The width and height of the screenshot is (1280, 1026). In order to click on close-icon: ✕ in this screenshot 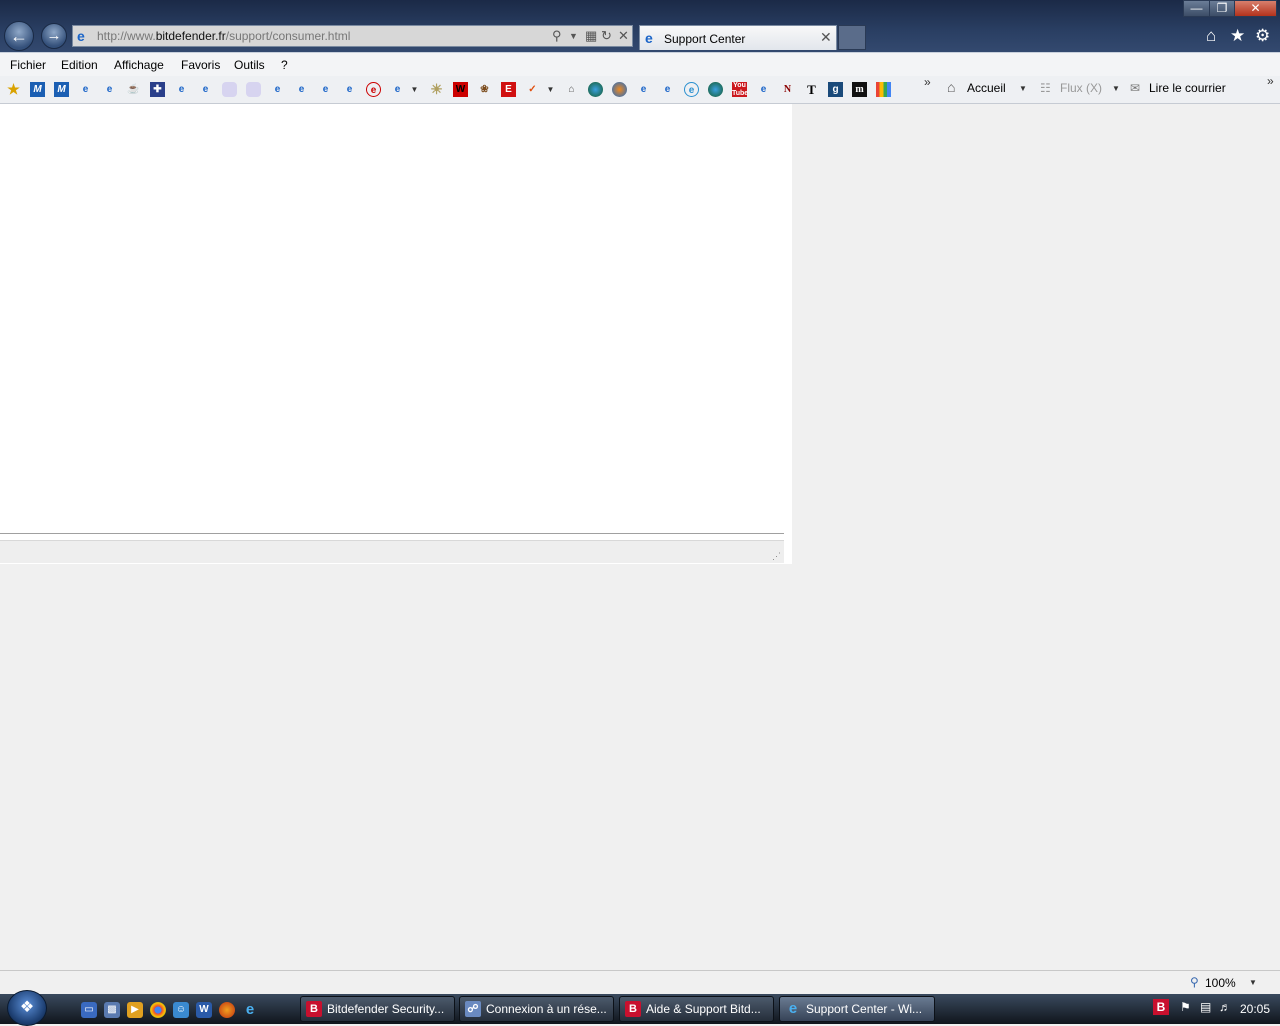, I will do `click(1255, 8)`.